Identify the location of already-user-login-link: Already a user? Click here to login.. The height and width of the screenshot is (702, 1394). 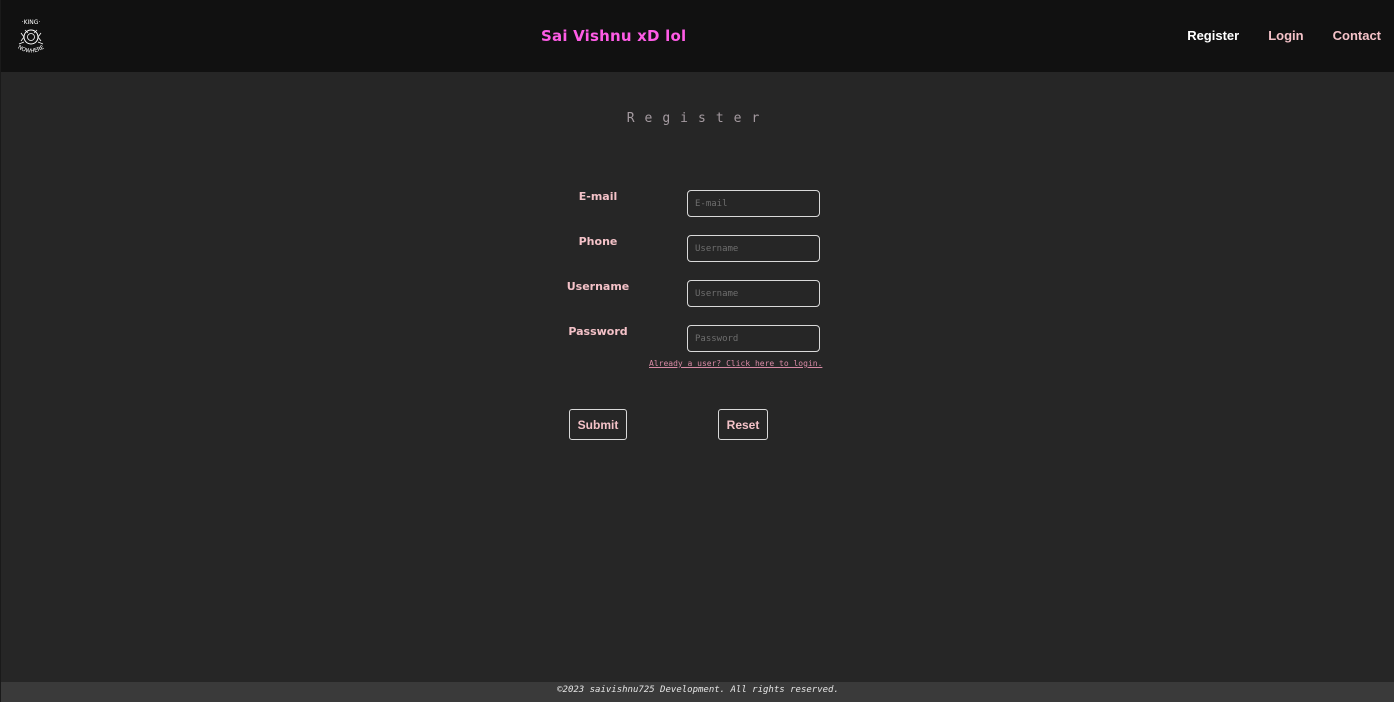
(735, 363).